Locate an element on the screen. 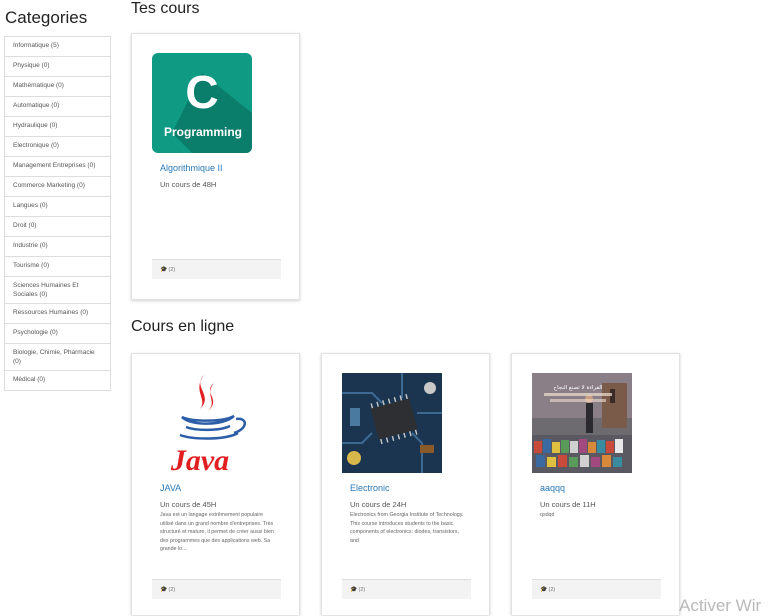 Image resolution: width=774 pixels, height=616 pixels. books-course-image: القراءة لا تصنع النجاح is located at coordinates (582, 423).